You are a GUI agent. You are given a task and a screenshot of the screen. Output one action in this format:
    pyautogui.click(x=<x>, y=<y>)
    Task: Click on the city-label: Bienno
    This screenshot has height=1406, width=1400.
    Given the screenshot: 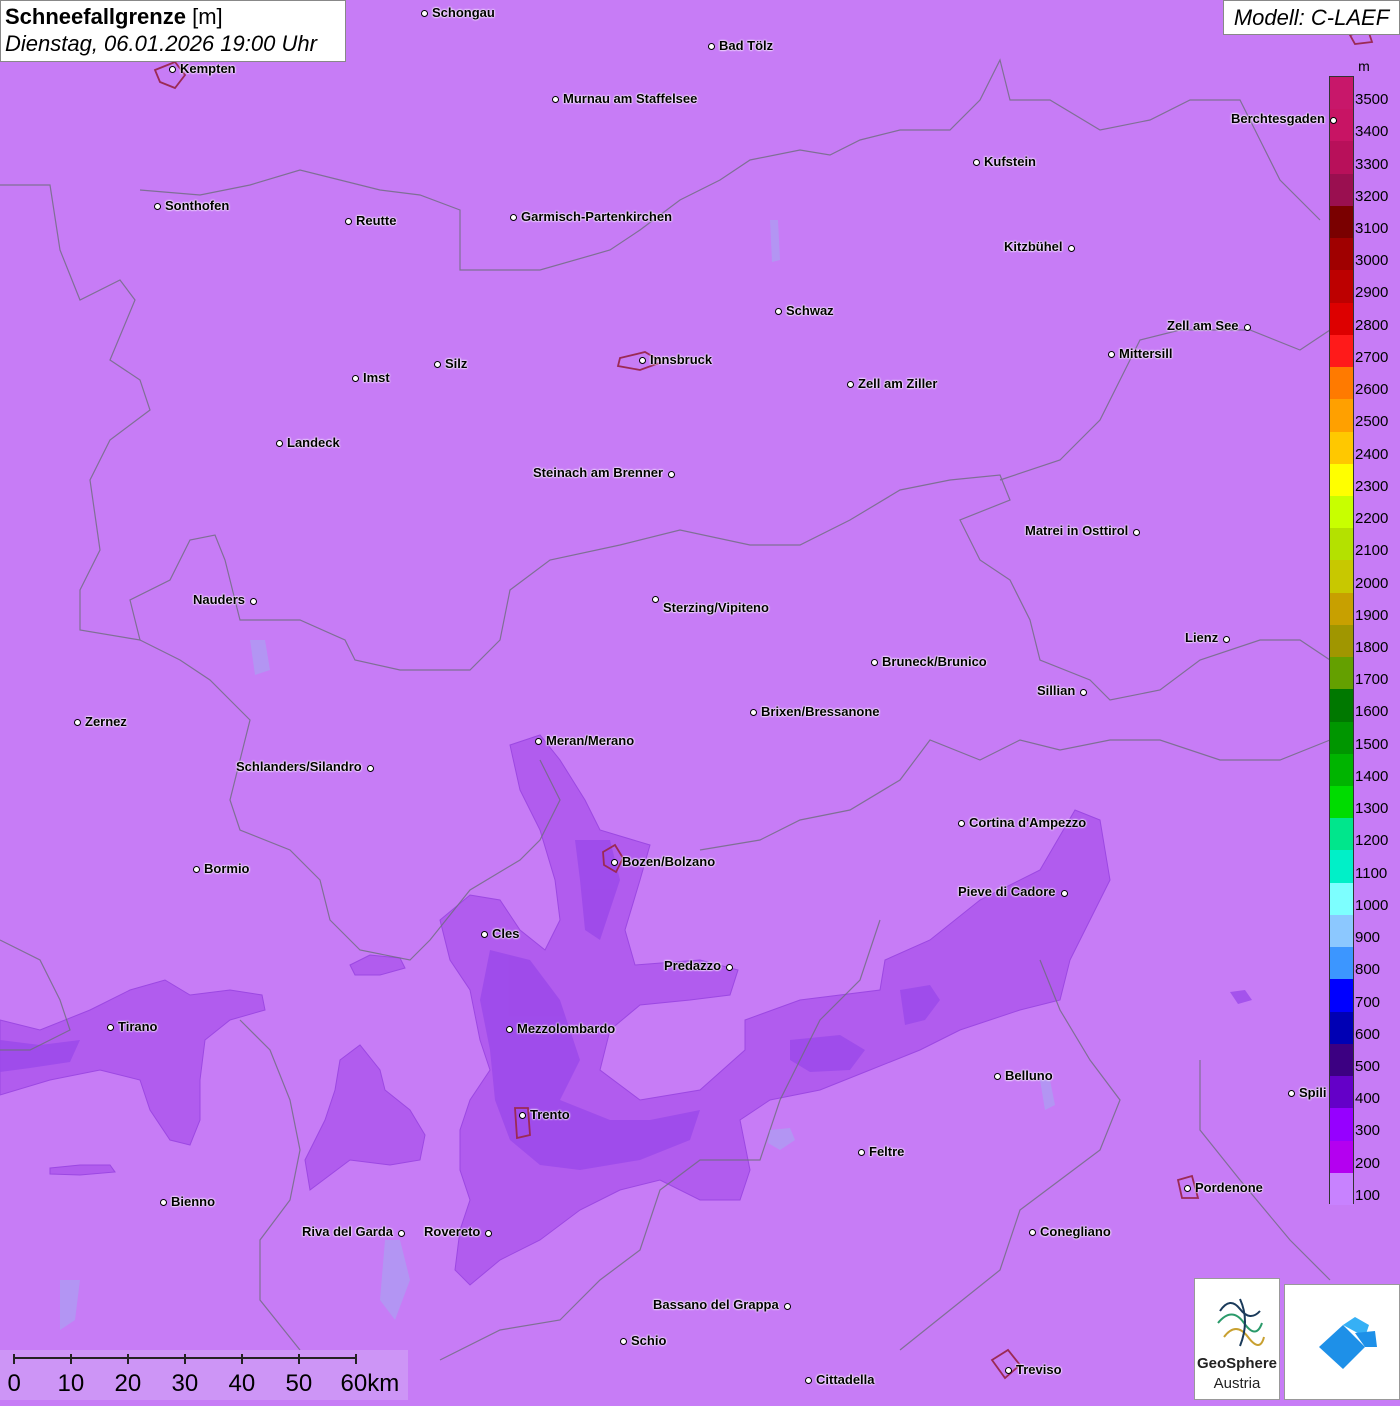 What is the action you would take?
    pyautogui.click(x=193, y=1201)
    